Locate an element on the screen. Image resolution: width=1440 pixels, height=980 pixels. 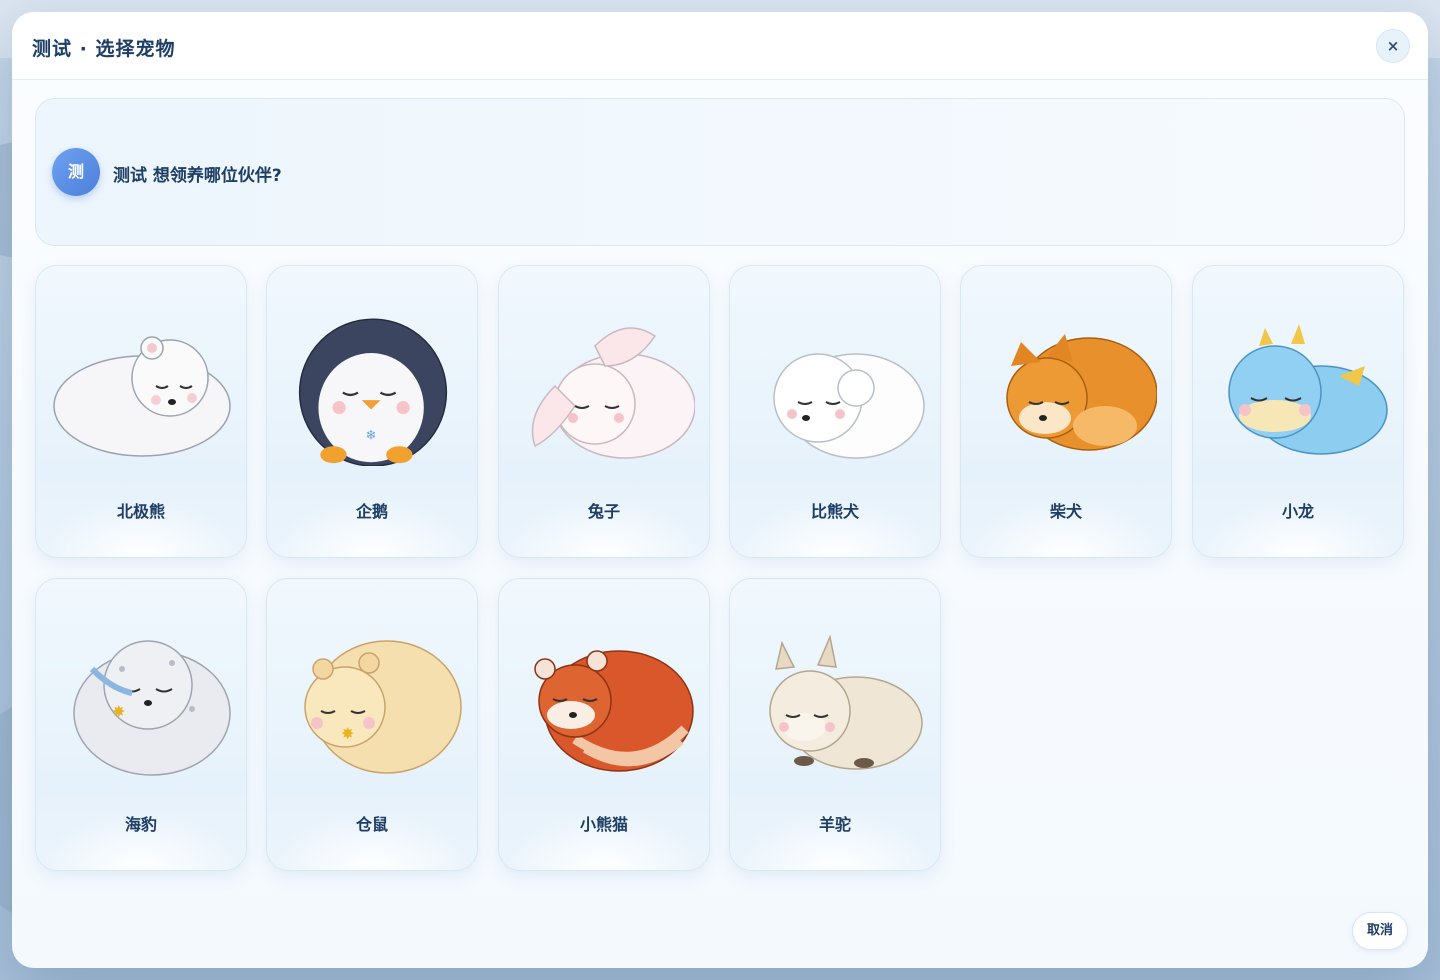
penguin-icon: ❄ is located at coordinates (373, 392).